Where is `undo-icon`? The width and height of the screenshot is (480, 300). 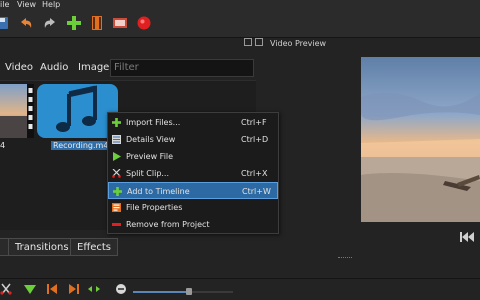
undo-icon is located at coordinates (26, 23).